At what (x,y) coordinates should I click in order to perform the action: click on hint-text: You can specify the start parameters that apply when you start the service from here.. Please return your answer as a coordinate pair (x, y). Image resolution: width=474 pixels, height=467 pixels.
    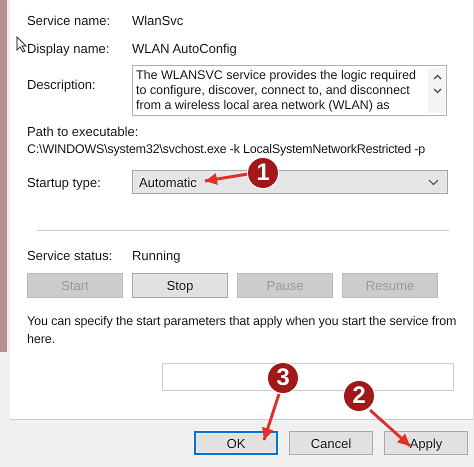
    Looking at the image, I should click on (242, 330).